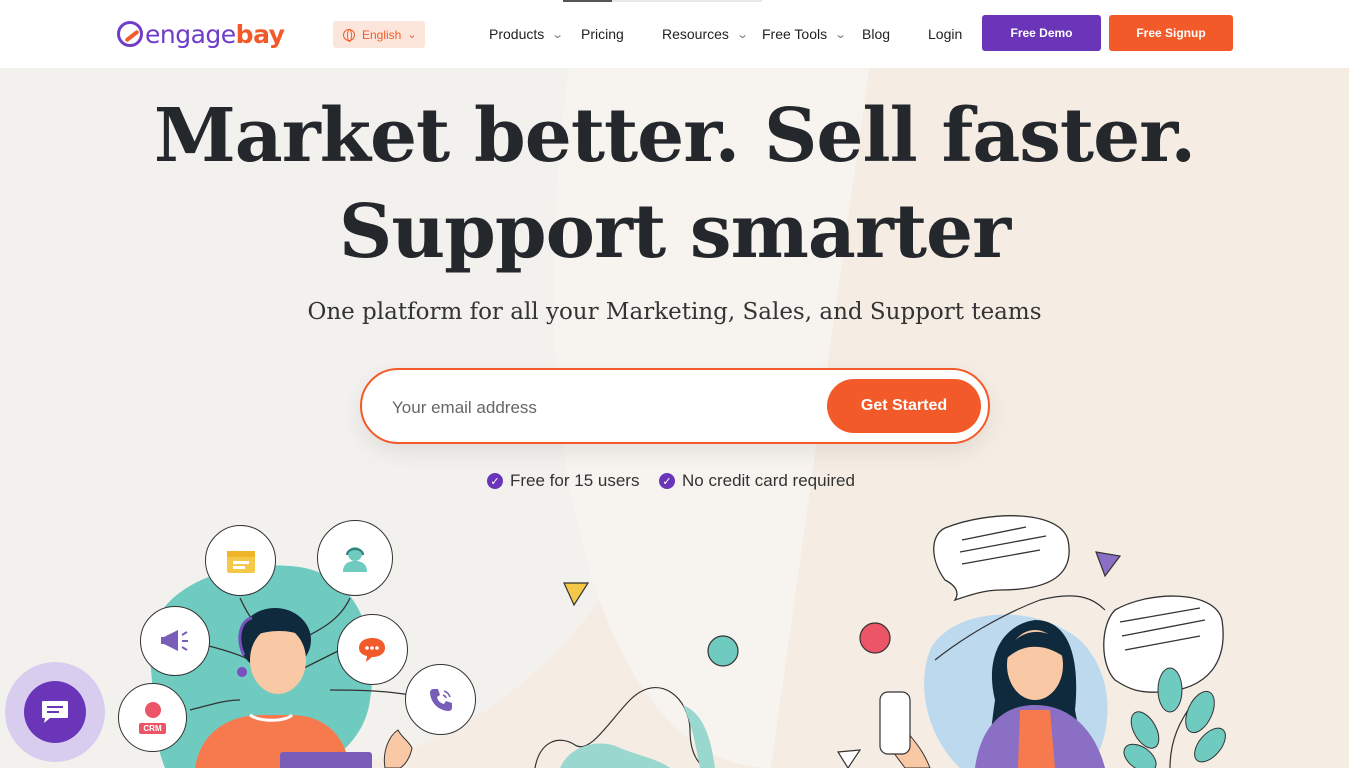 The image size is (1349, 768). I want to click on live-chat-widget, so click(55, 712).